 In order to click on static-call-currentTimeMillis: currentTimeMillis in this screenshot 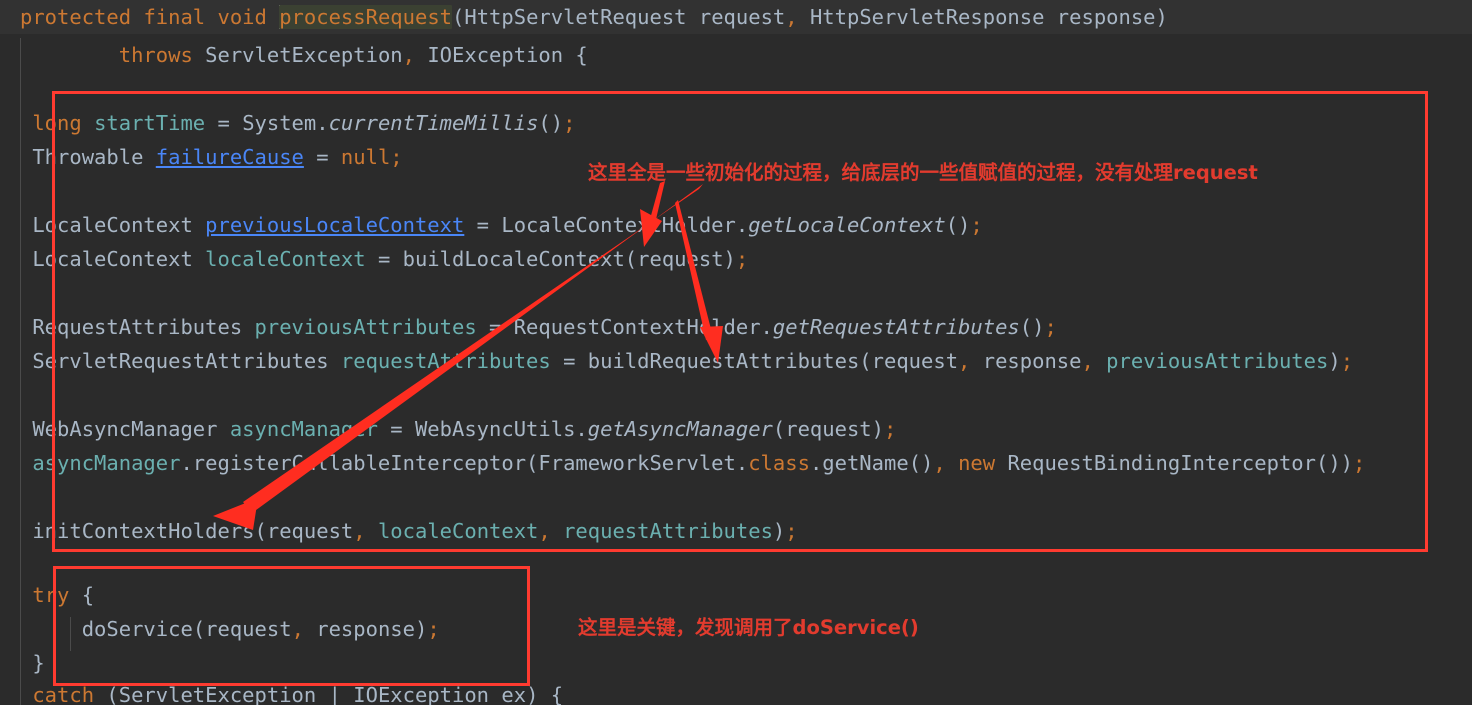, I will do `click(433, 123)`.